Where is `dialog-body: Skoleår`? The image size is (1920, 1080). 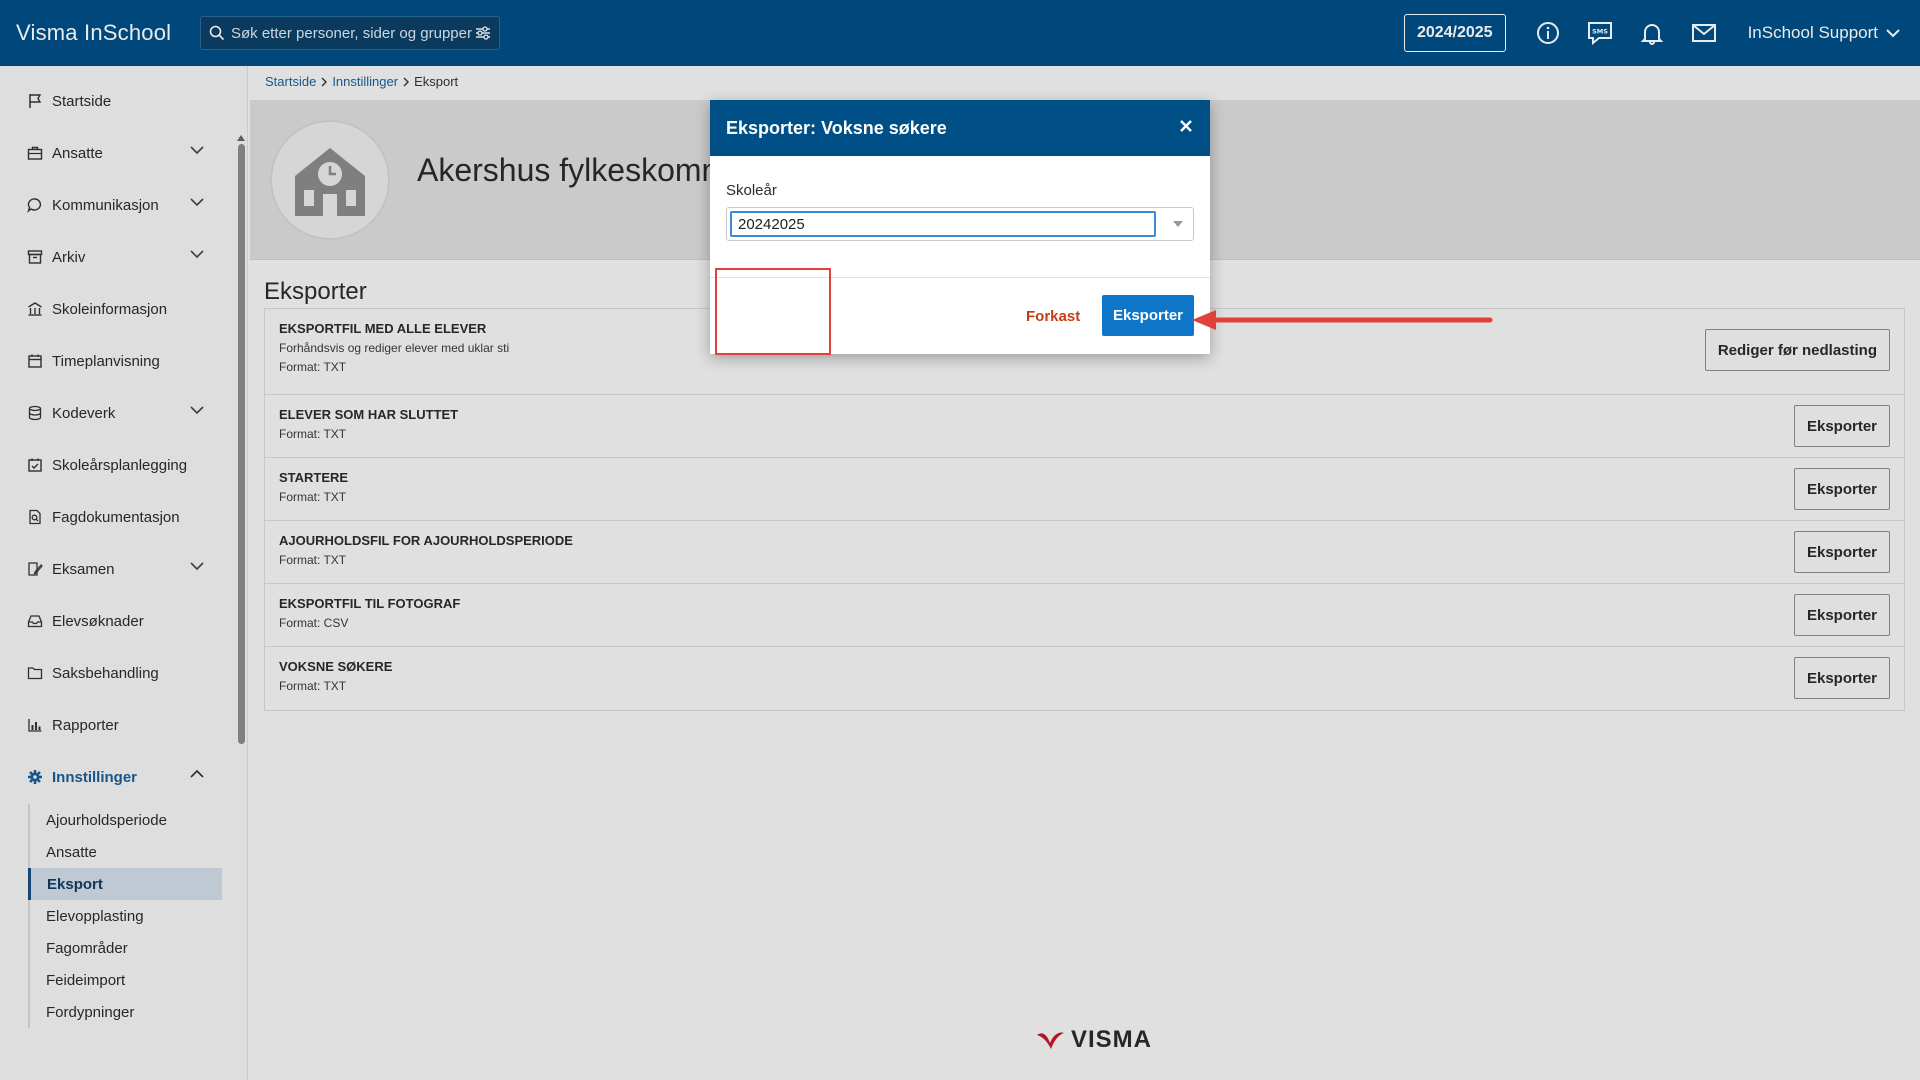 dialog-body: Skoleår is located at coordinates (960, 217).